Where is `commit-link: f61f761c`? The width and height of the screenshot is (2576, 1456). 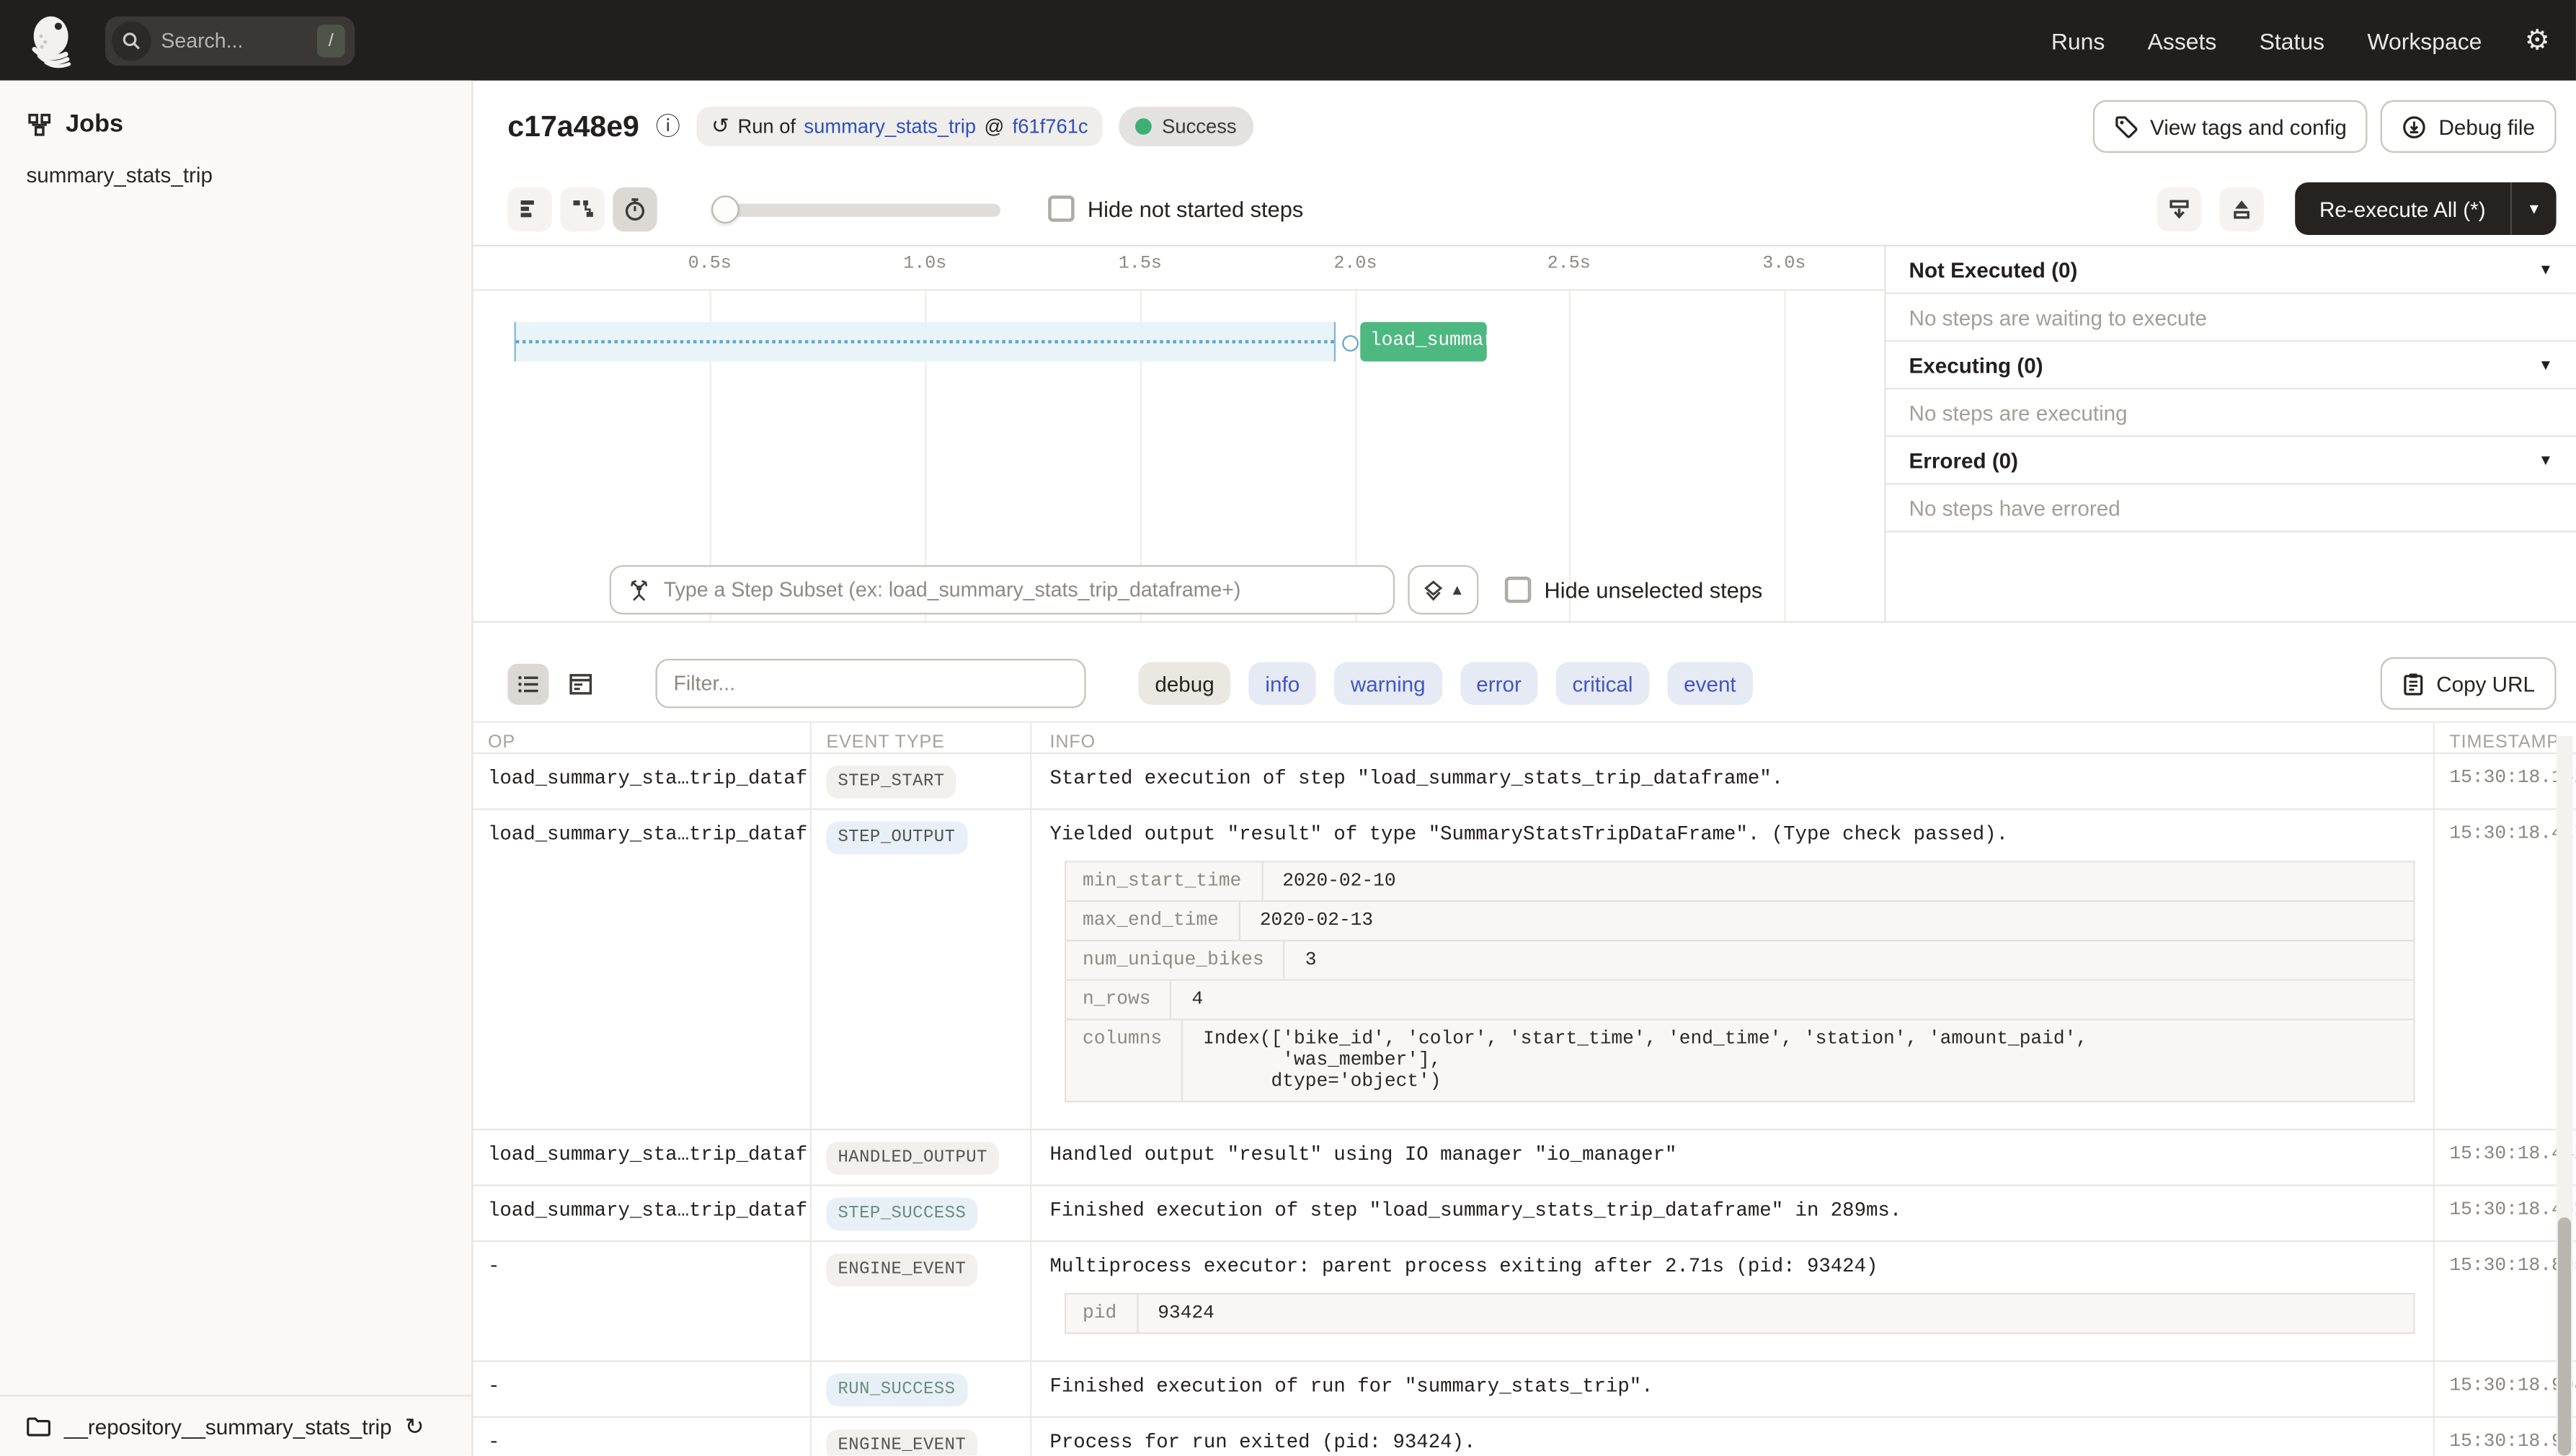
commit-link: f61f761c is located at coordinates (1050, 126).